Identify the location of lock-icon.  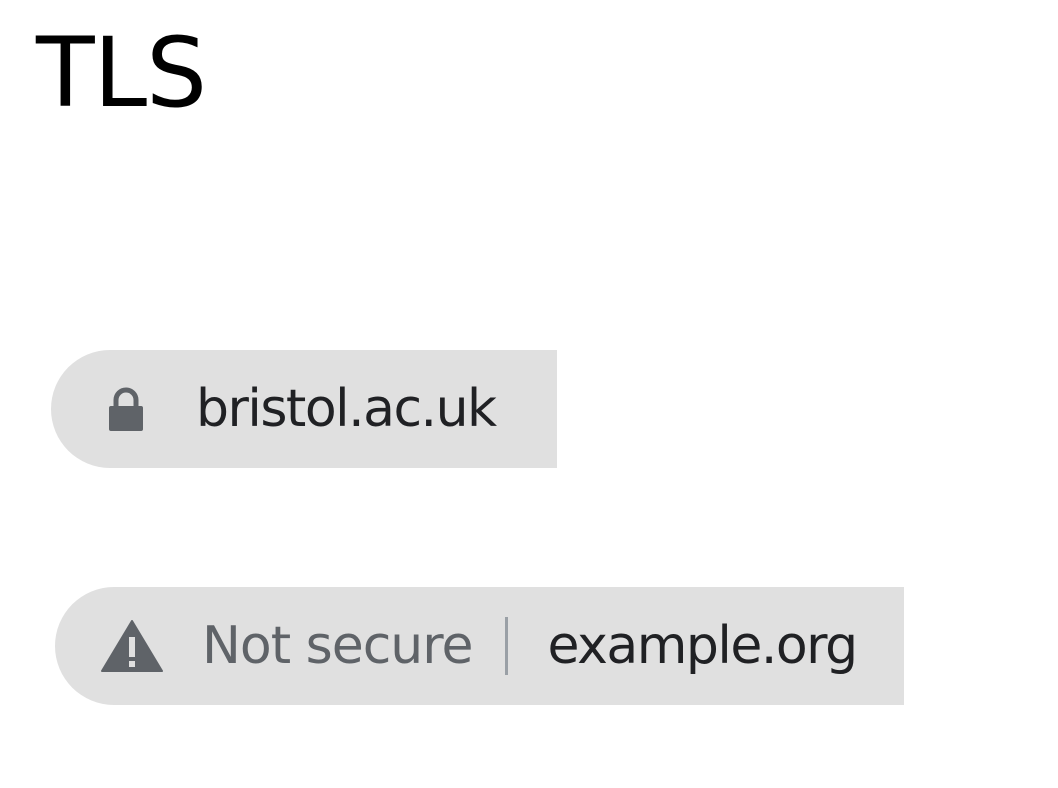
(126, 409).